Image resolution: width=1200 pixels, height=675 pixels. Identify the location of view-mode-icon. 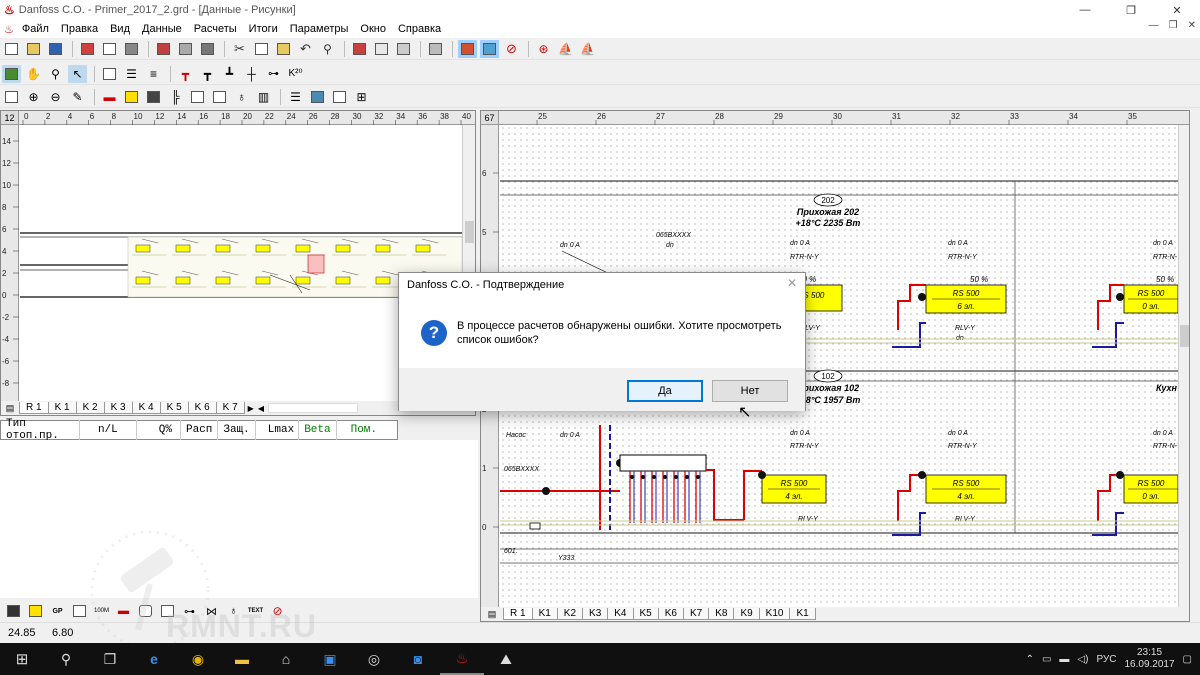
(489, 48).